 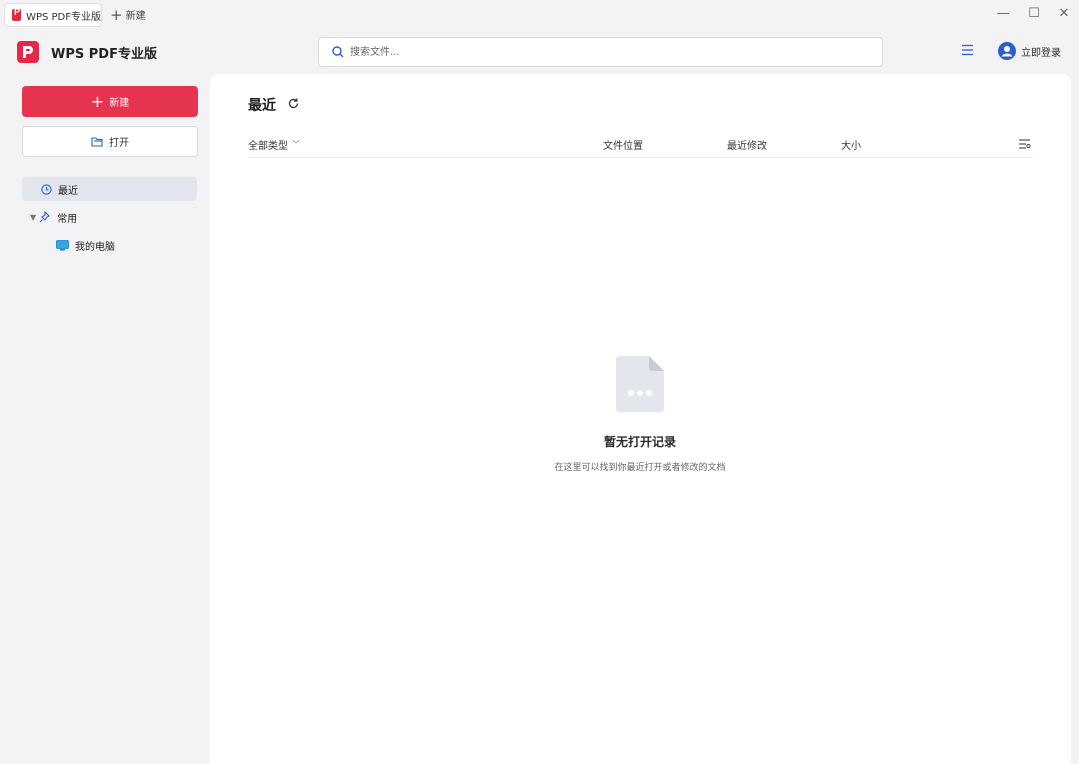 I want to click on header-divider, so click(x=640, y=157).